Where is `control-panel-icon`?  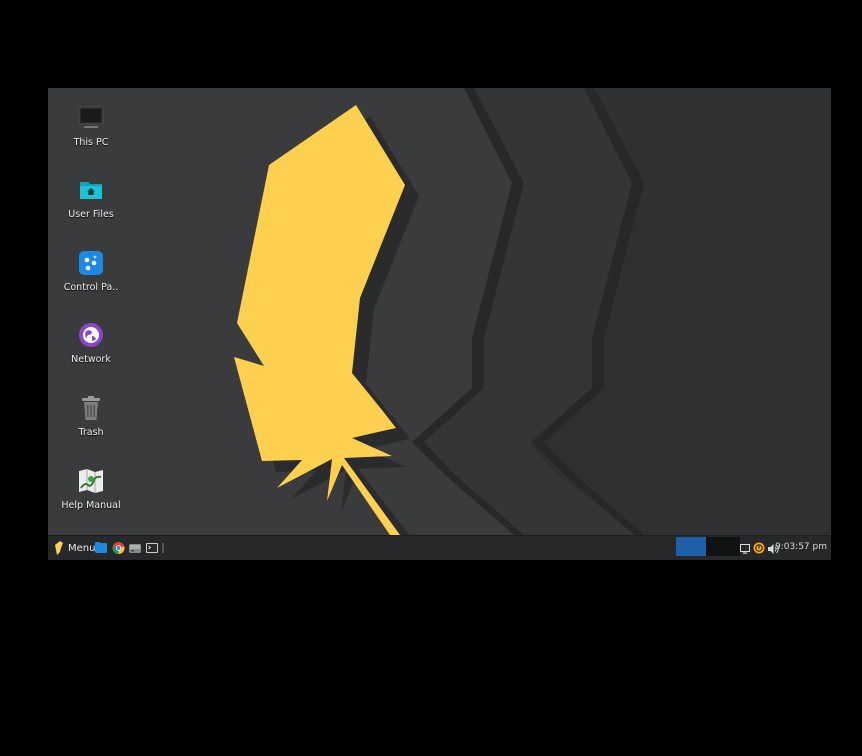 control-panel-icon is located at coordinates (91, 263).